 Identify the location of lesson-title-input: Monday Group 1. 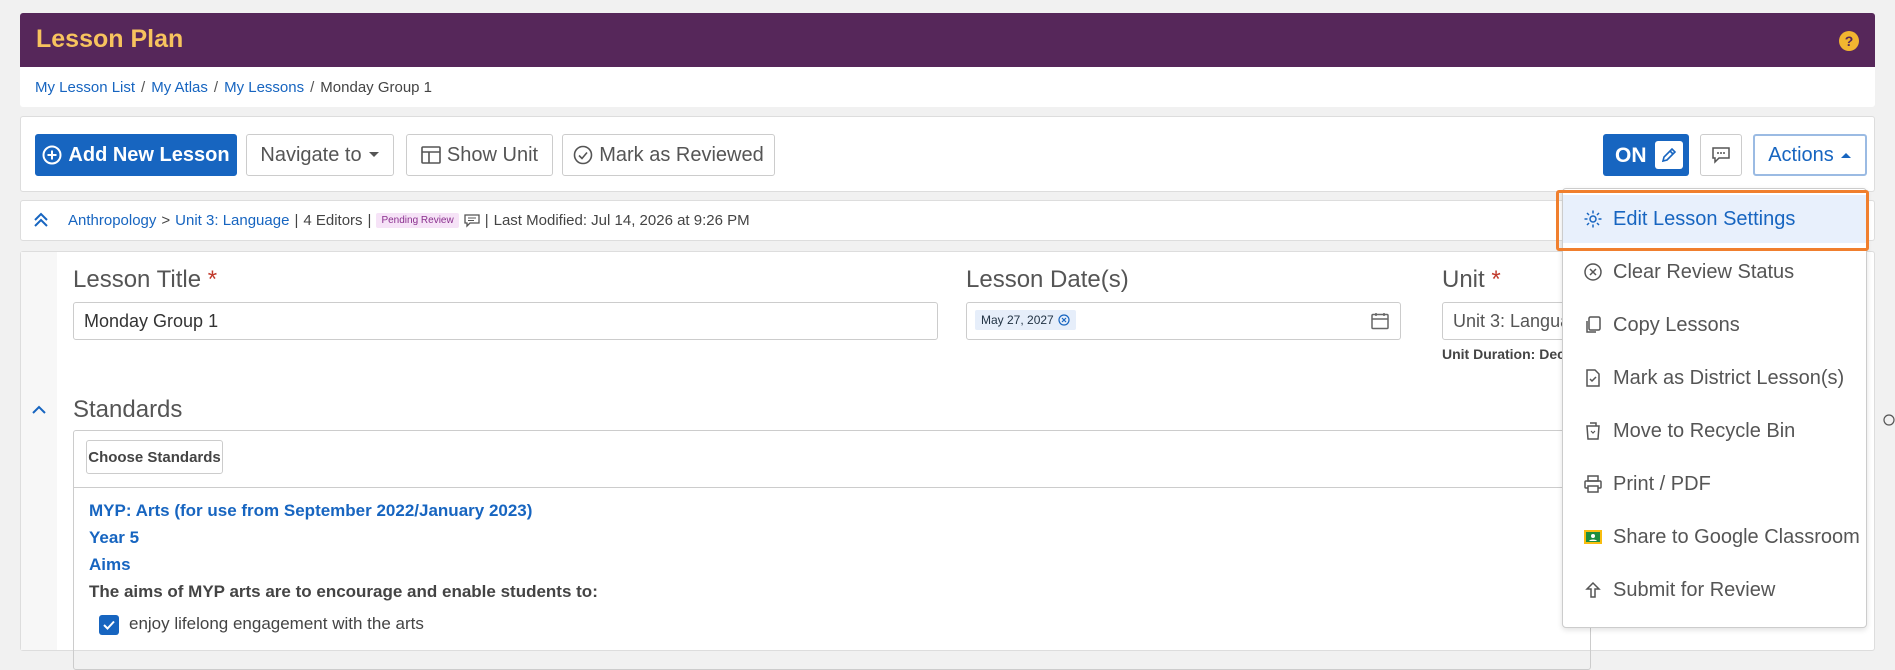
(505, 321).